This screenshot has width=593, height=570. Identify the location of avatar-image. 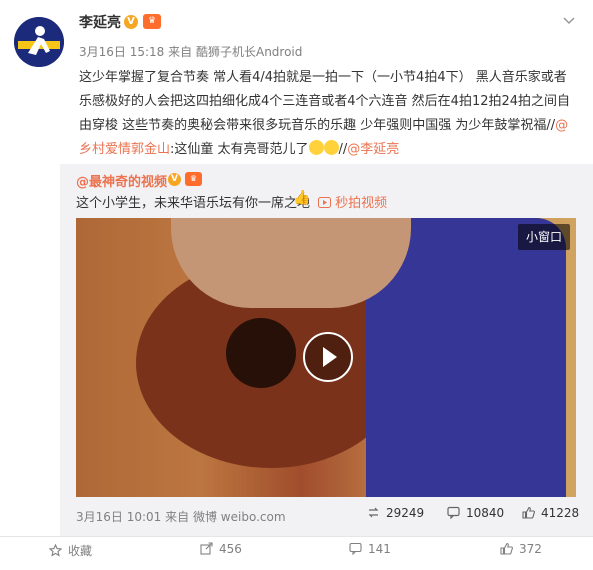
(39, 42).